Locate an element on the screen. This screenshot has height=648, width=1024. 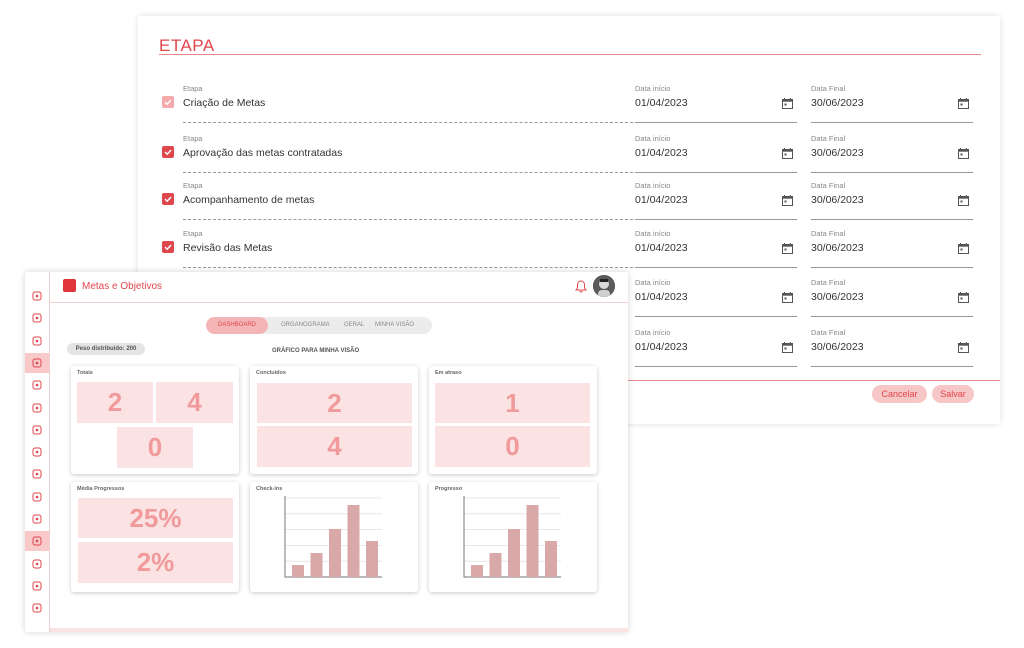
step-name-field: Etapa Revisão das Metas is located at coordinates (408, 247).